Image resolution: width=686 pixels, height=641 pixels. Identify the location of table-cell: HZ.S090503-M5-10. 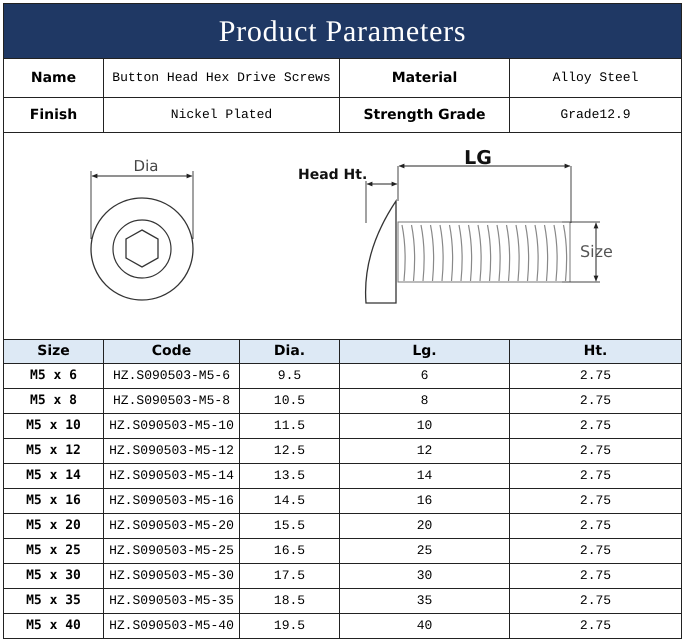
(172, 426).